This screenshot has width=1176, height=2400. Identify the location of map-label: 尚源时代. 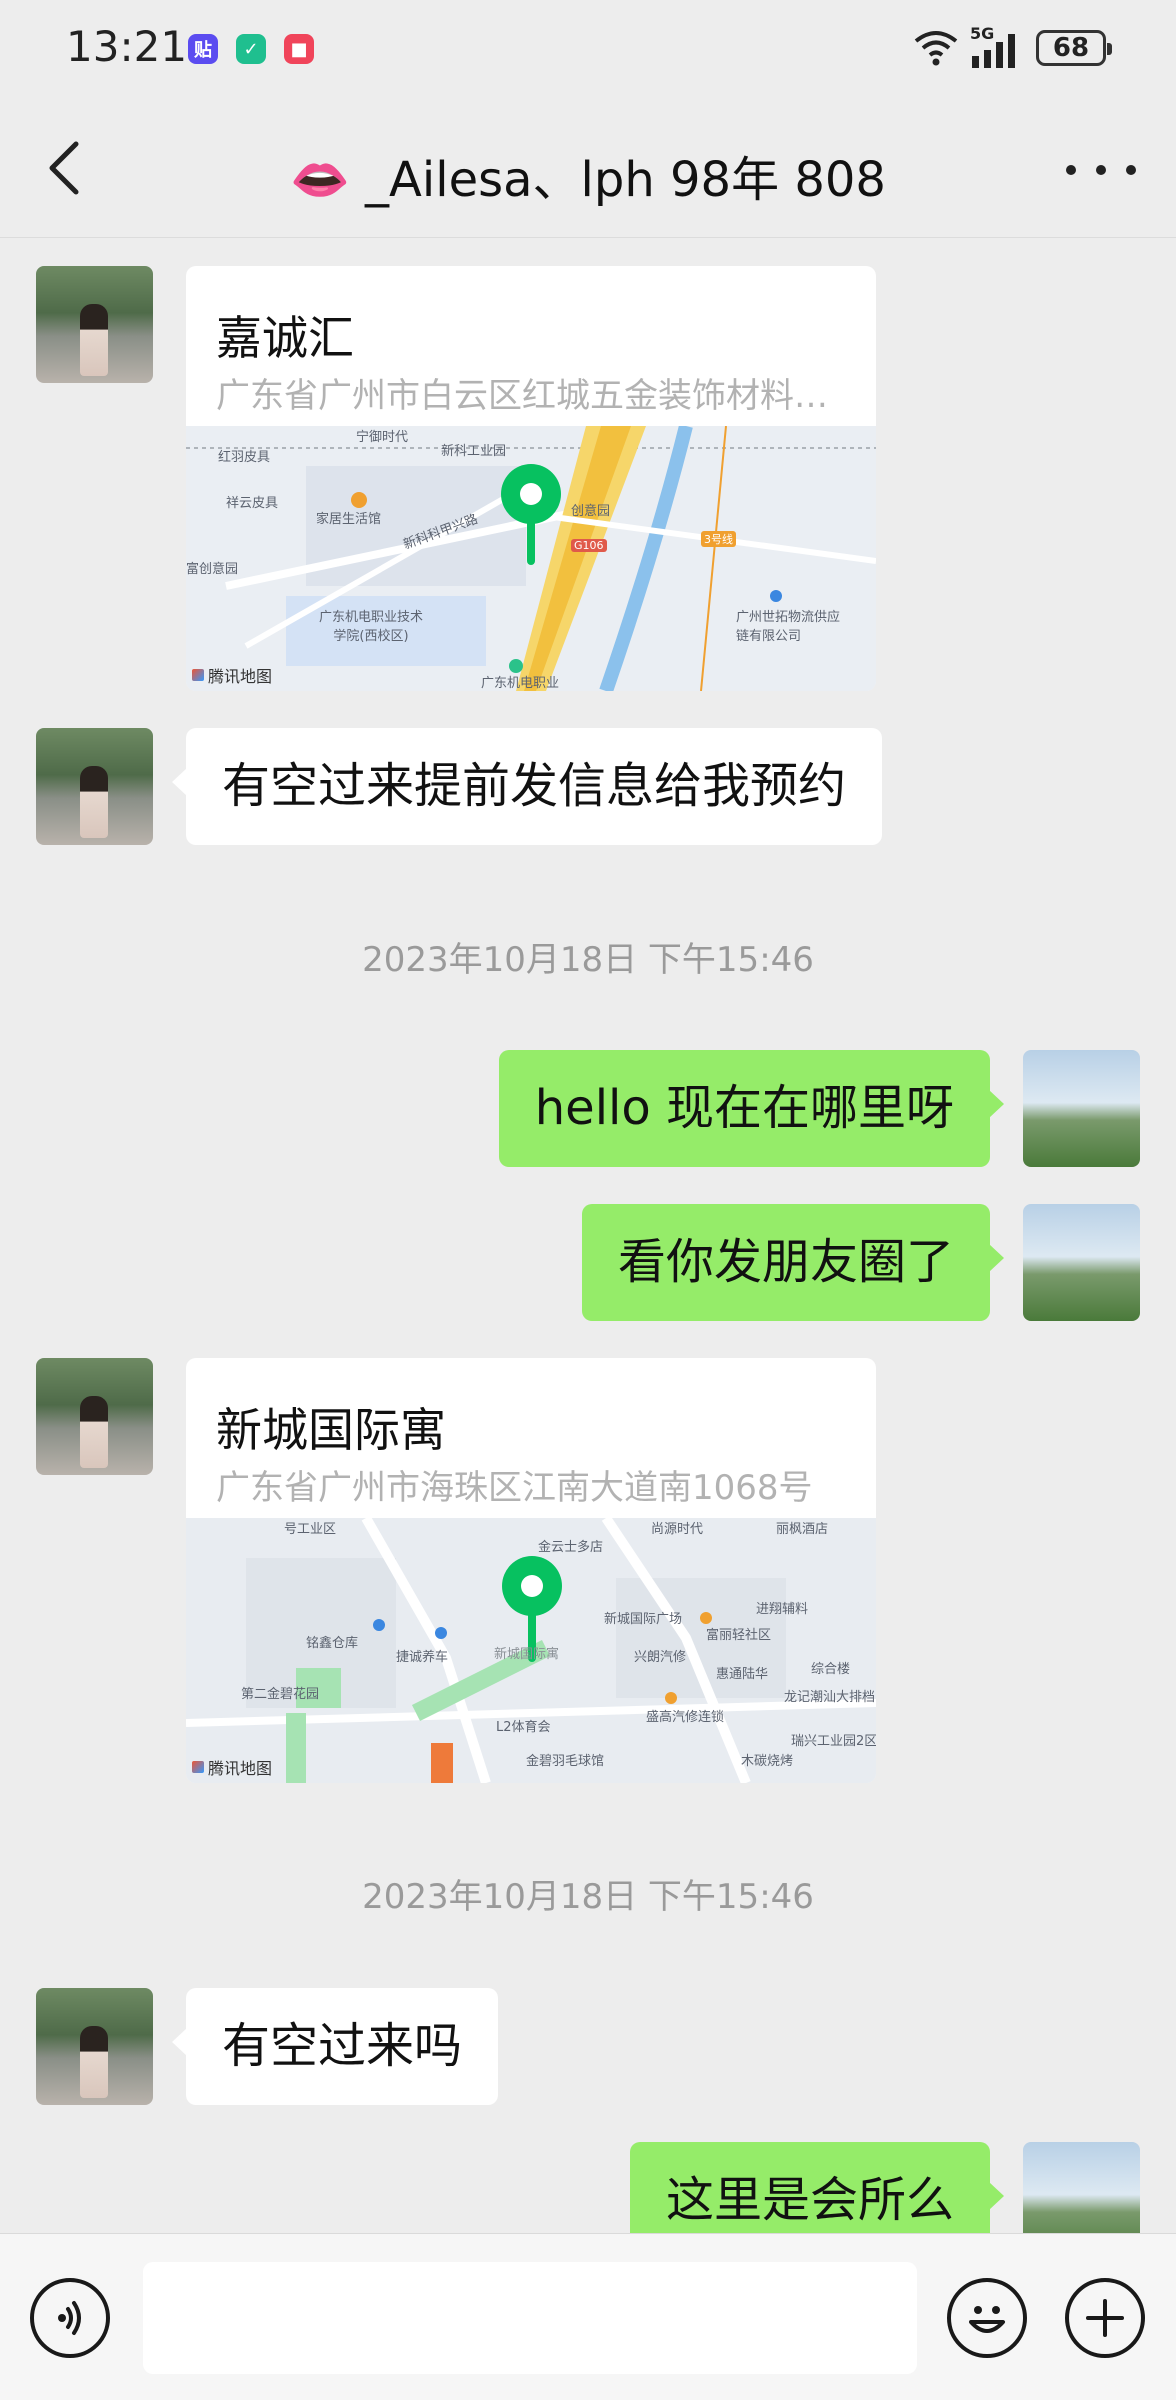
(677, 1529).